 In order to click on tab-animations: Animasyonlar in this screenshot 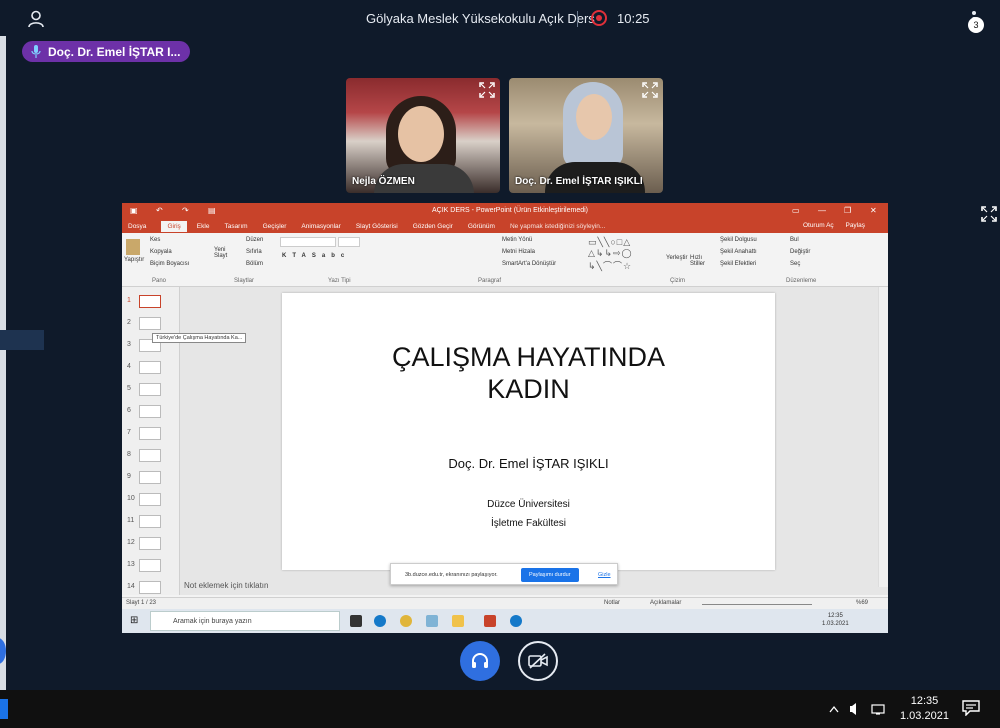, I will do `click(320, 226)`.